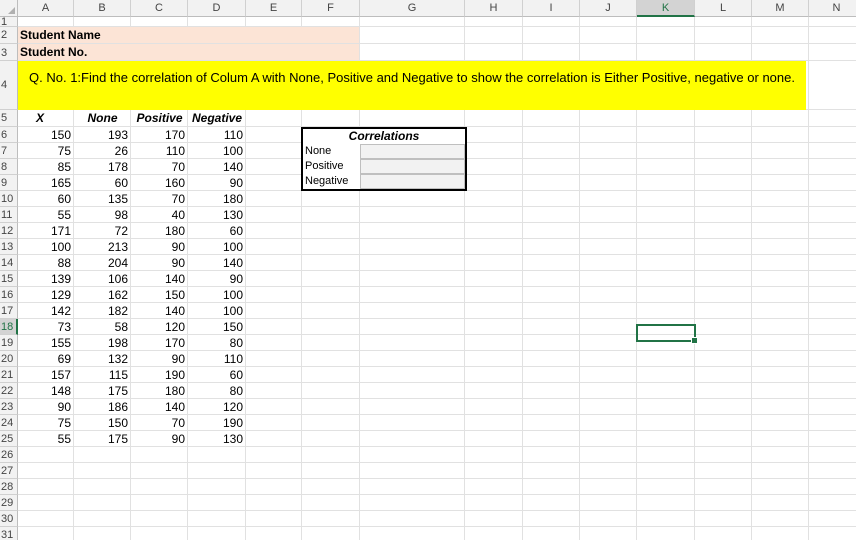 The width and height of the screenshot is (856, 540). I want to click on table-cell: 40, so click(159, 215).